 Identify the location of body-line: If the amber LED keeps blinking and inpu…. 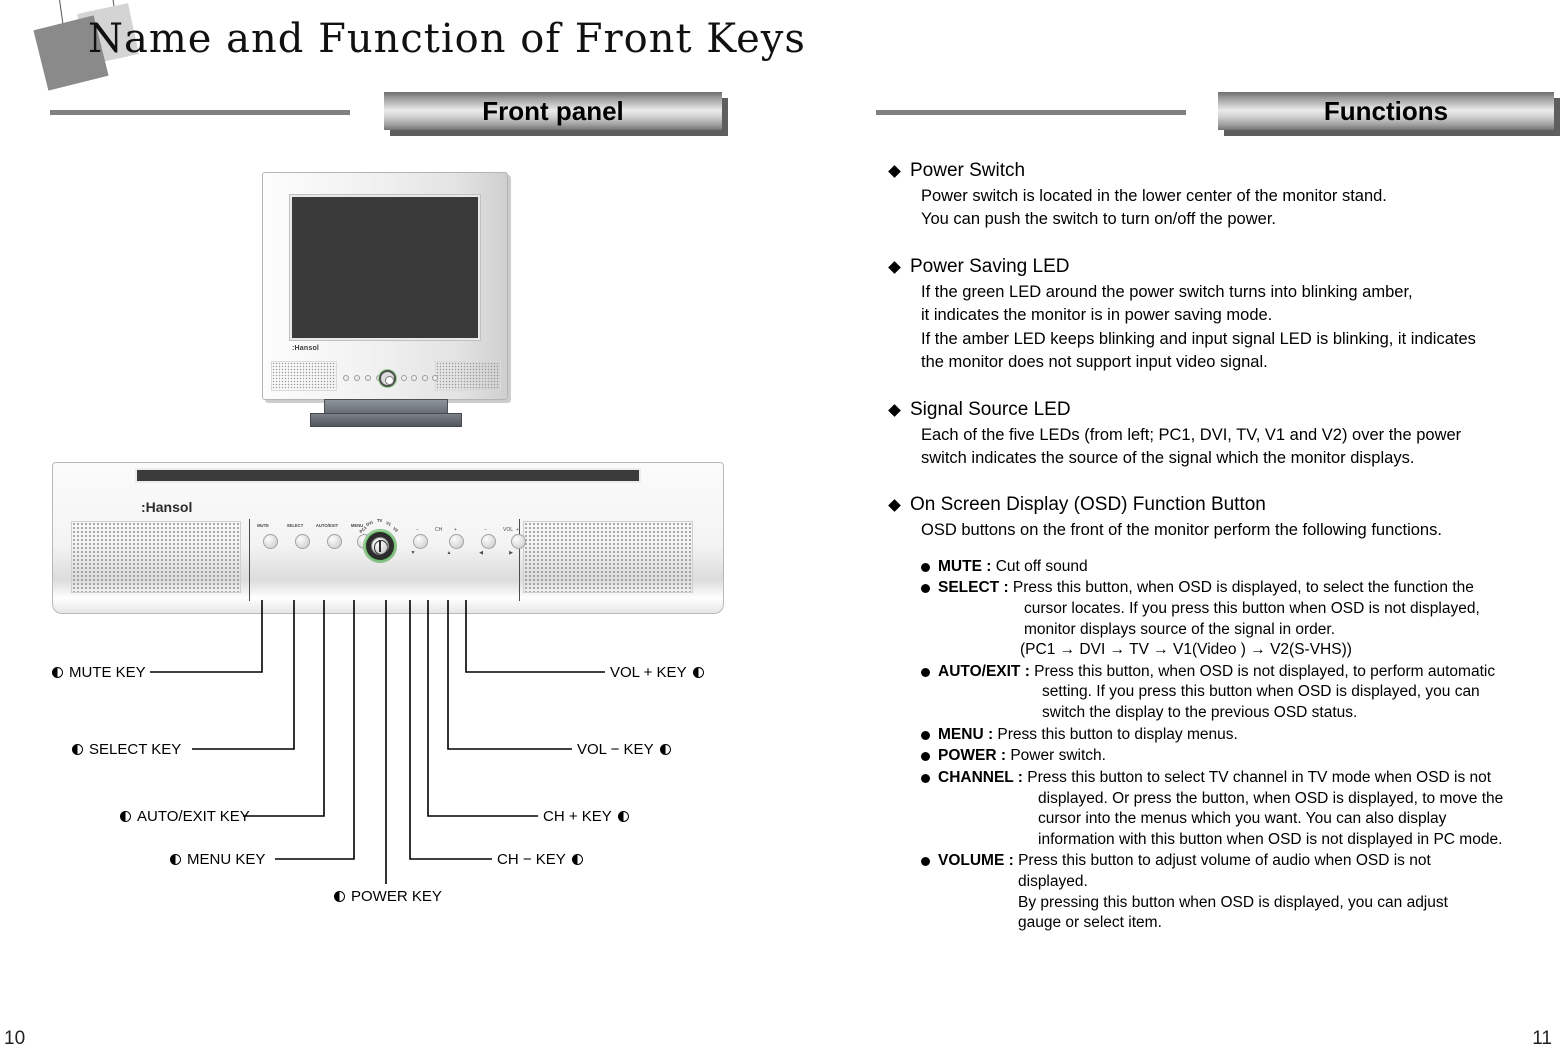
(1198, 338).